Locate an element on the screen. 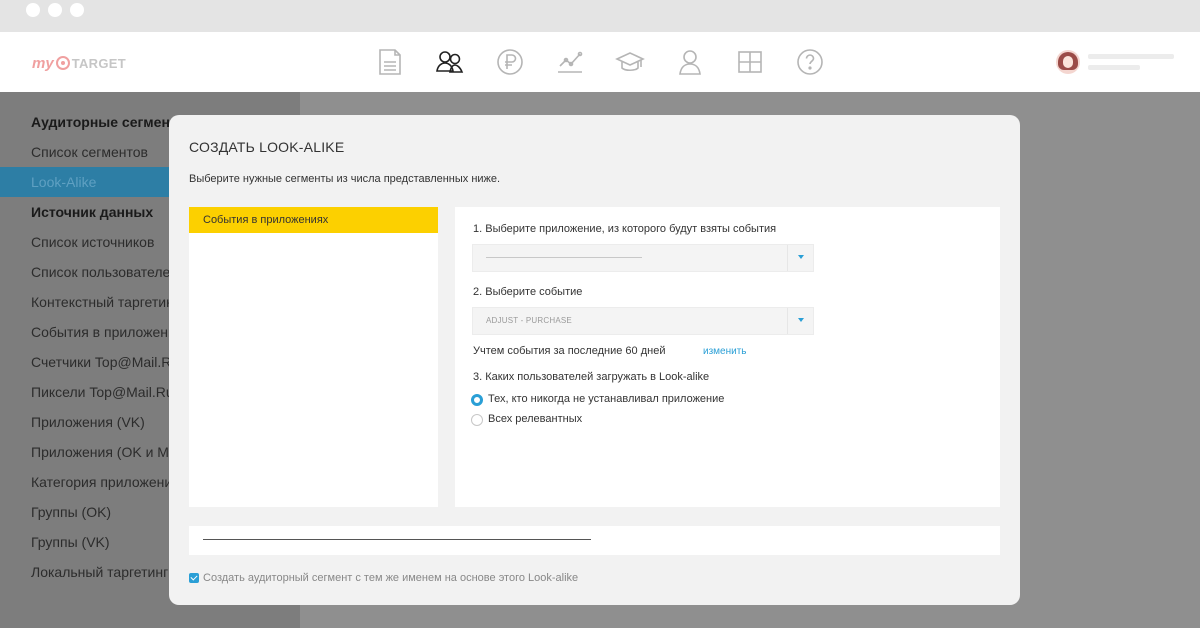 The height and width of the screenshot is (628, 1200). top-header: my TARGET is located at coordinates (600, 62).